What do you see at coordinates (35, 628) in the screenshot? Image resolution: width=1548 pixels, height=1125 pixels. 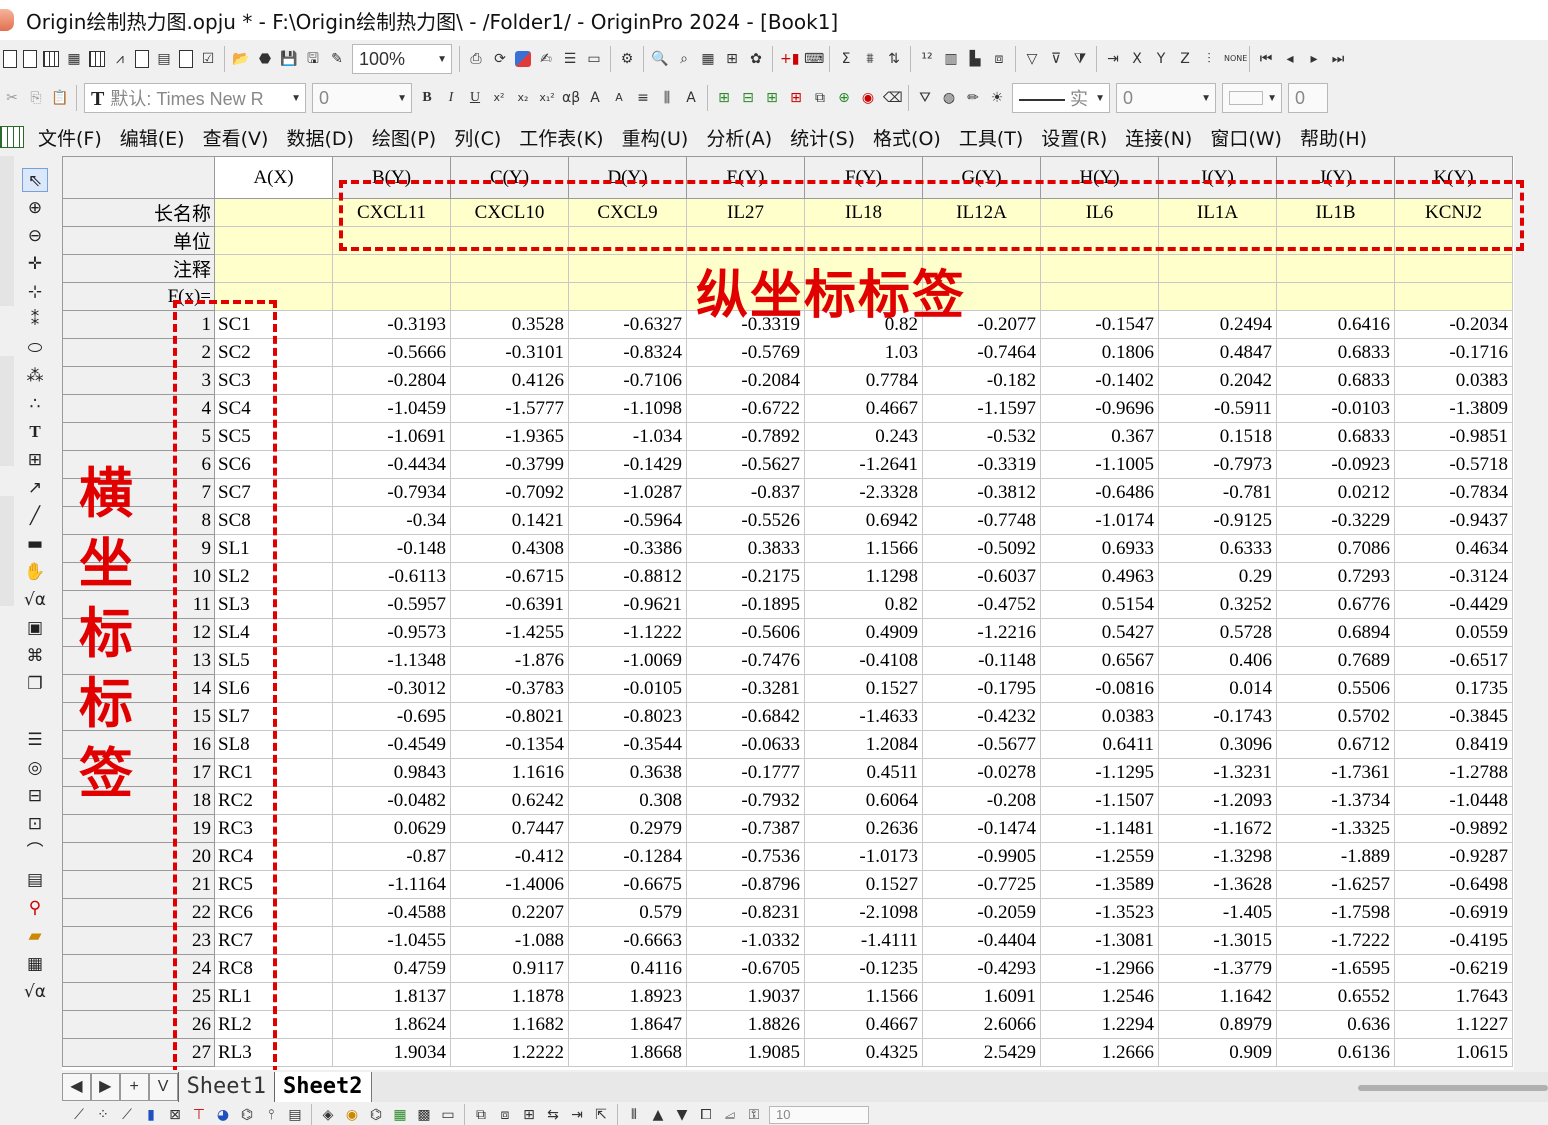 I see `insert-graph-icon: ▣` at bounding box center [35, 628].